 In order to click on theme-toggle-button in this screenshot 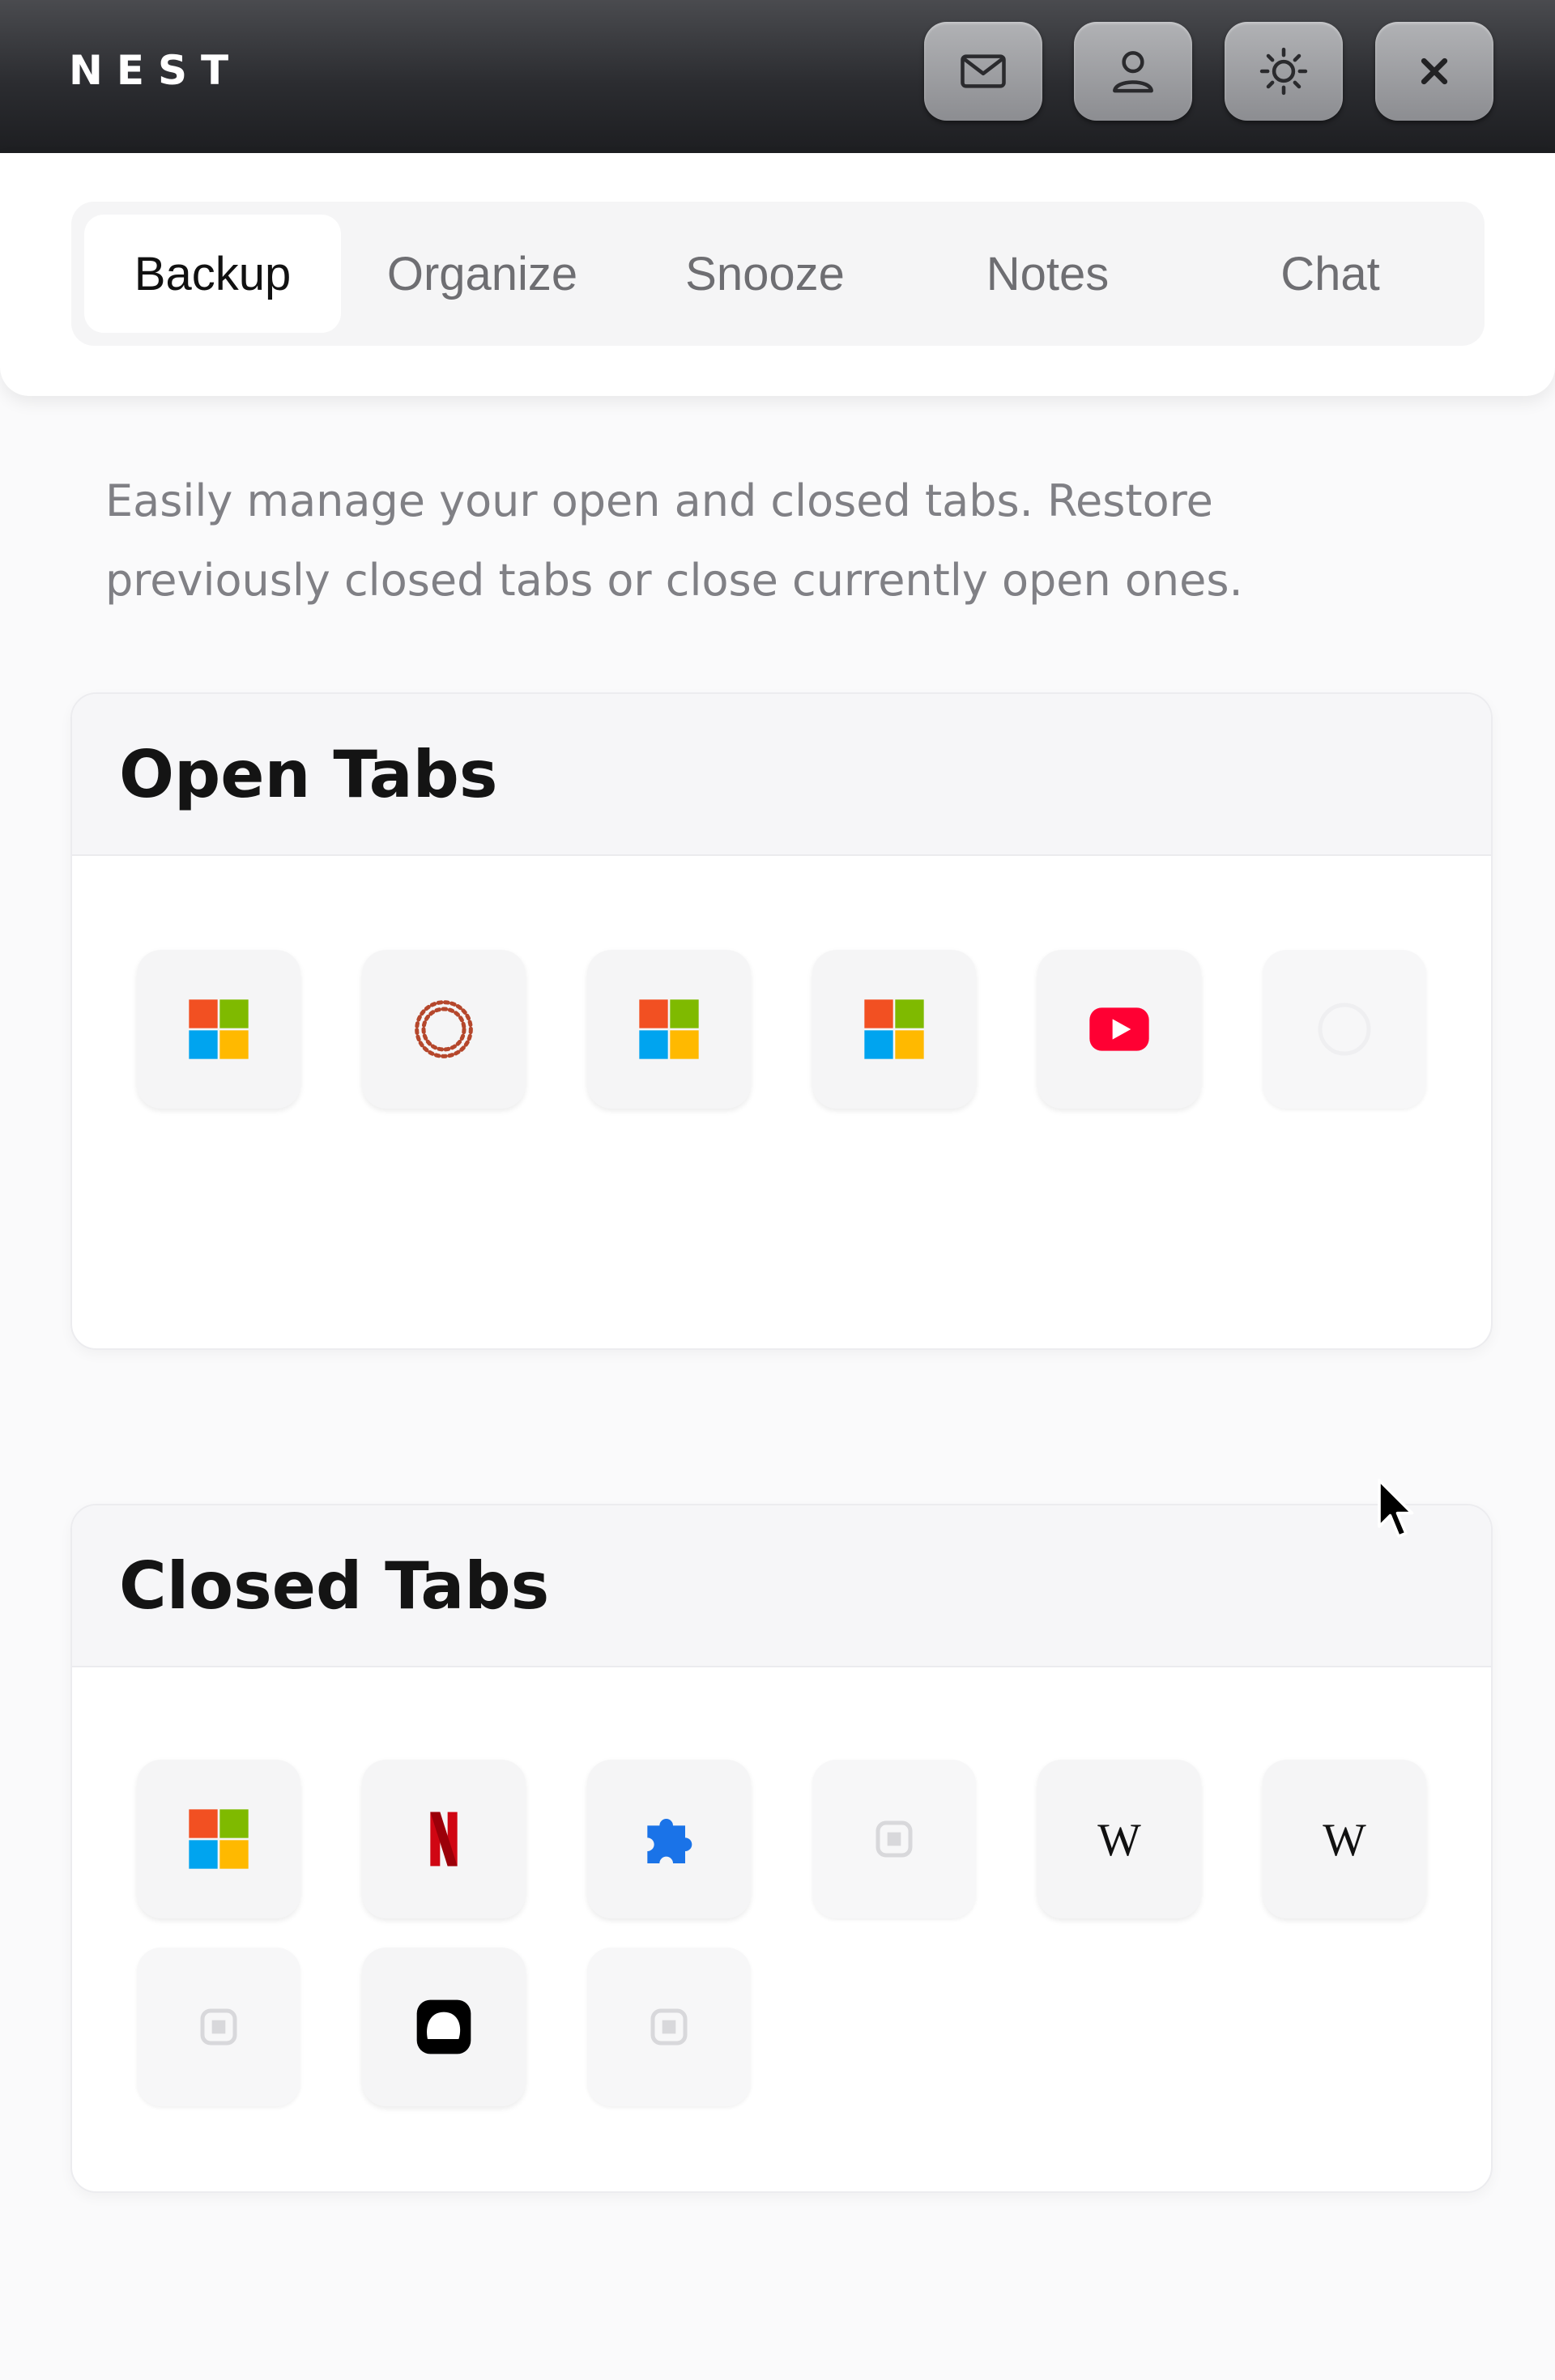, I will do `click(1284, 72)`.